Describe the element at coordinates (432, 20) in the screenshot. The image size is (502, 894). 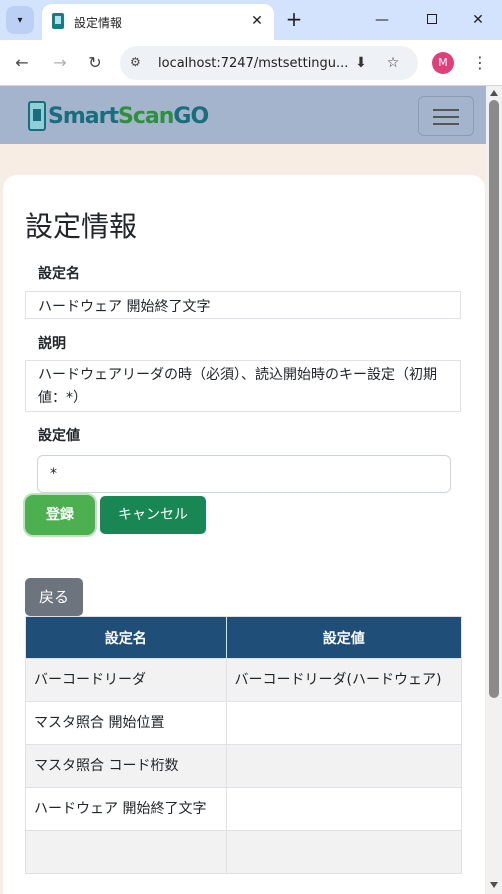
I see `maximize-icon` at that location.